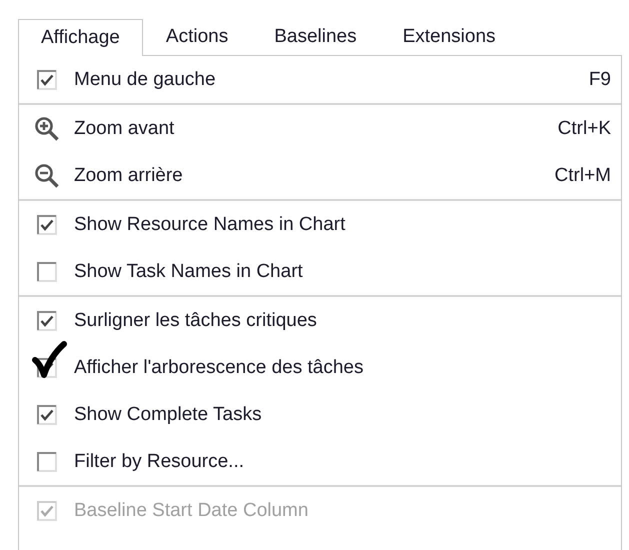 The image size is (629, 550). I want to click on menu-item: Zoom avant, so click(316, 129).